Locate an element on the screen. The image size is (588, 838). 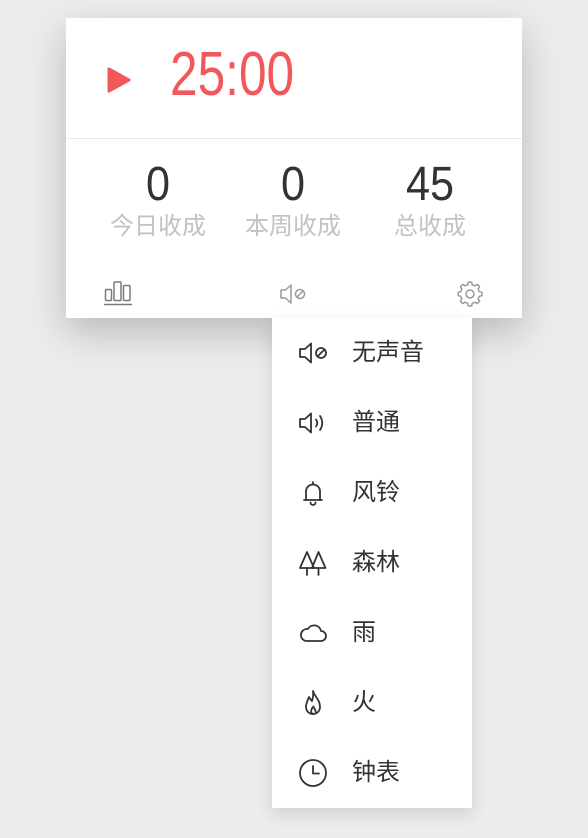
sound-option-mute: 无声音 is located at coordinates (372, 353).